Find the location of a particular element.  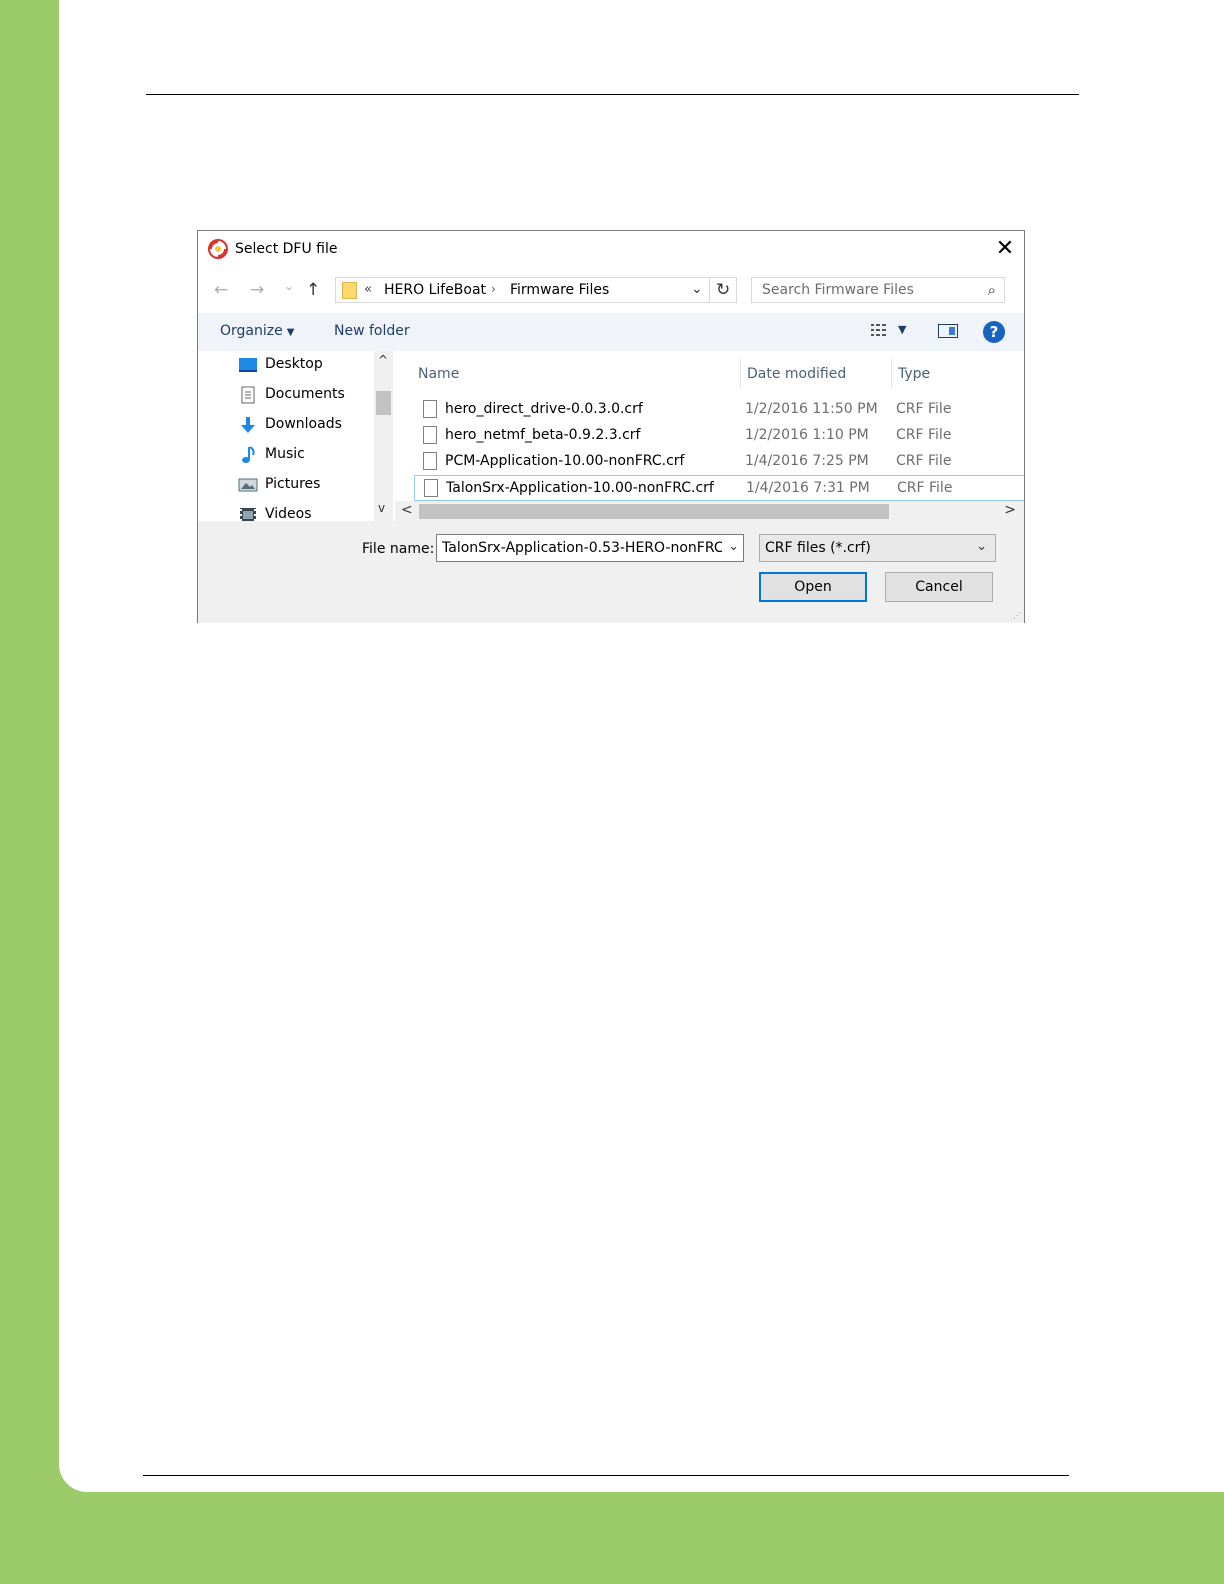

downloads-icon is located at coordinates (248, 425).